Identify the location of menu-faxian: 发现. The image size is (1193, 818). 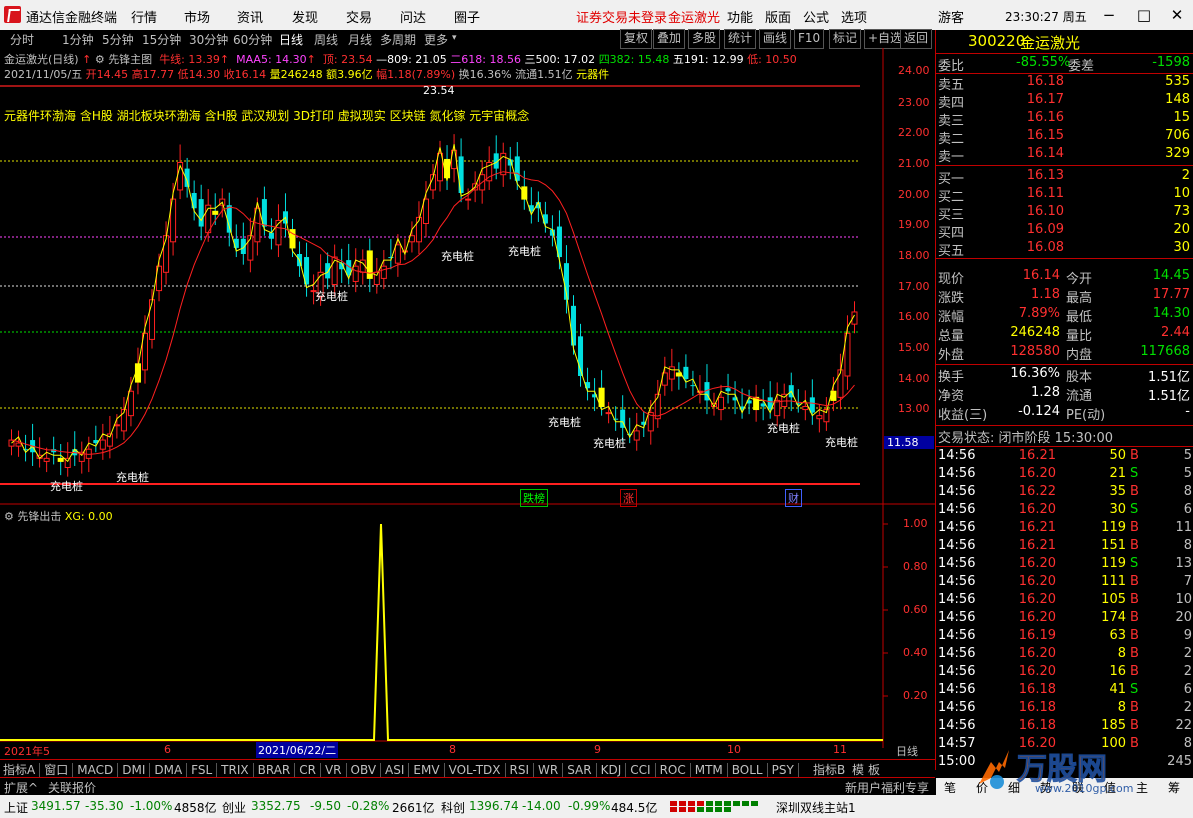
(305, 16).